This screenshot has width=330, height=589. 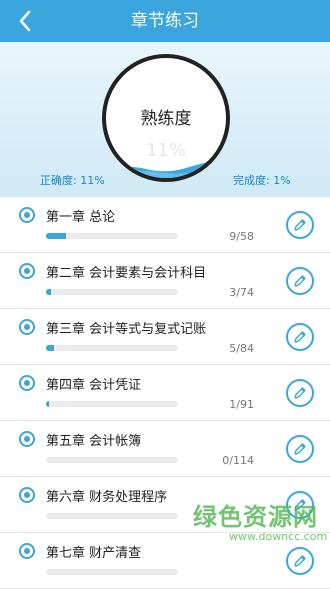 What do you see at coordinates (241, 236) in the screenshot?
I see `chapter-count: 9/58` at bounding box center [241, 236].